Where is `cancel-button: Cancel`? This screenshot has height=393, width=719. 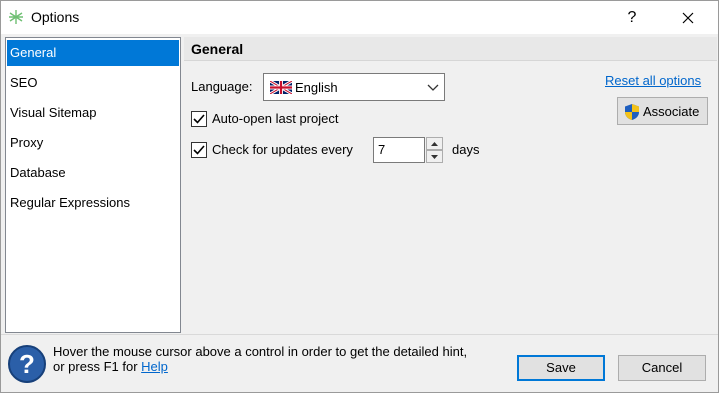 cancel-button: Cancel is located at coordinates (662, 368).